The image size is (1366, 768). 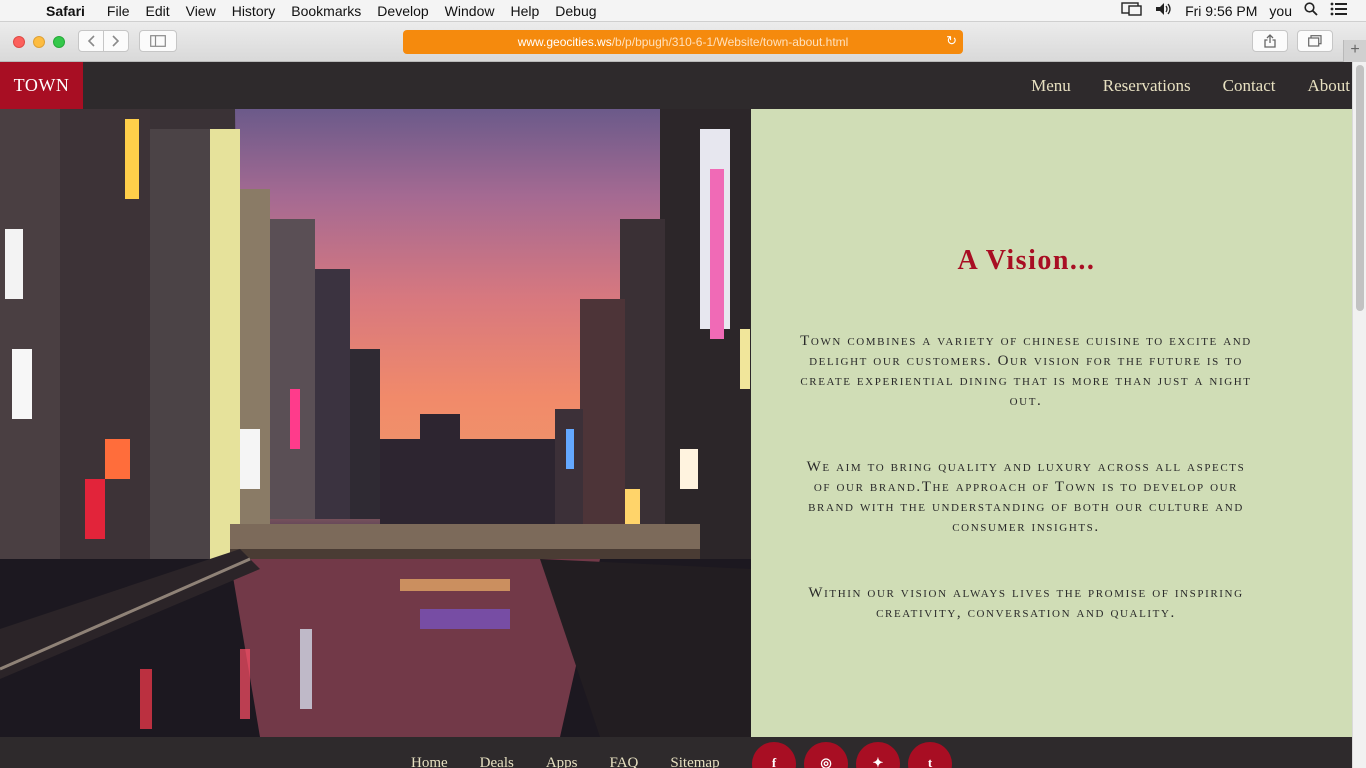 What do you see at coordinates (402, 11) in the screenshot?
I see `menu-develop: Develop` at bounding box center [402, 11].